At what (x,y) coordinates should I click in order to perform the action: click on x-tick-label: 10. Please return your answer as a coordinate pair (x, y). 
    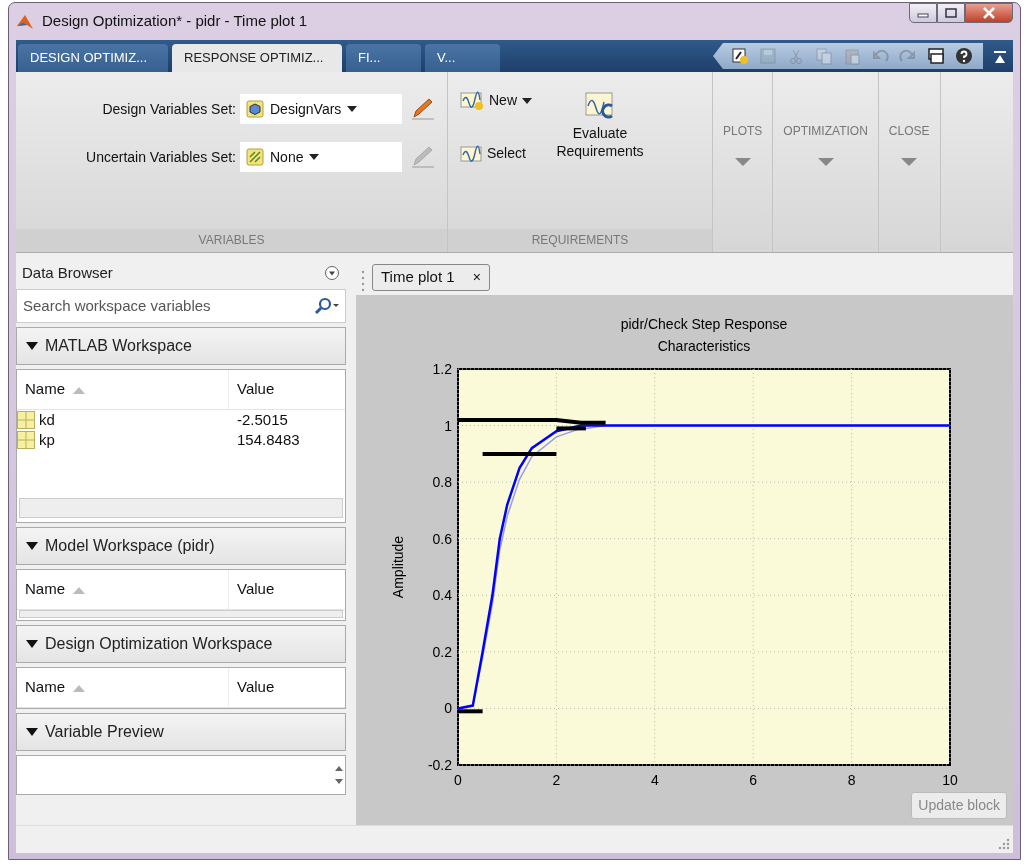
    Looking at the image, I should click on (950, 780).